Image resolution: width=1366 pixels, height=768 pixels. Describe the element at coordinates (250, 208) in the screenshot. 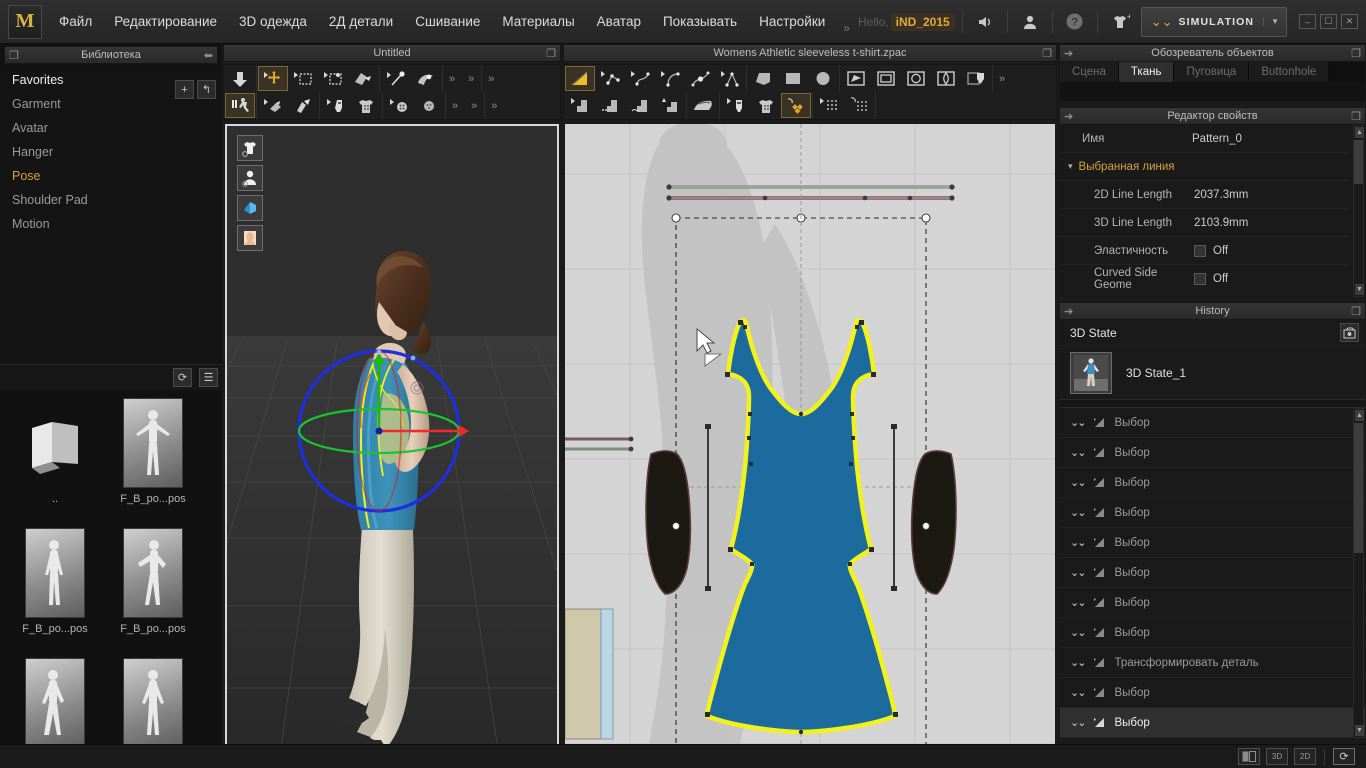

I see `show-fabric-icon` at that location.